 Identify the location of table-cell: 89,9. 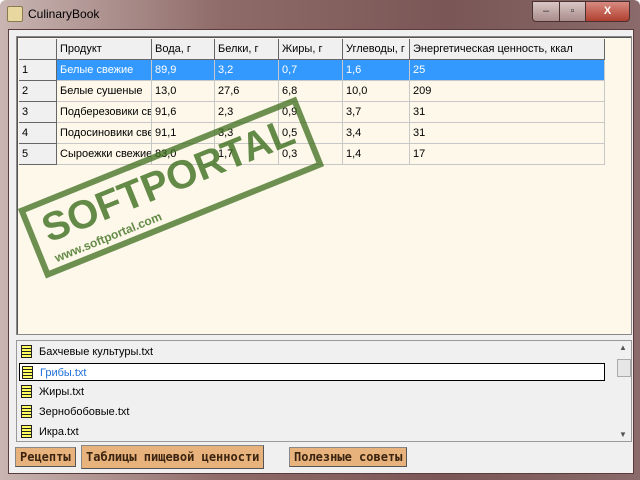
(183, 70).